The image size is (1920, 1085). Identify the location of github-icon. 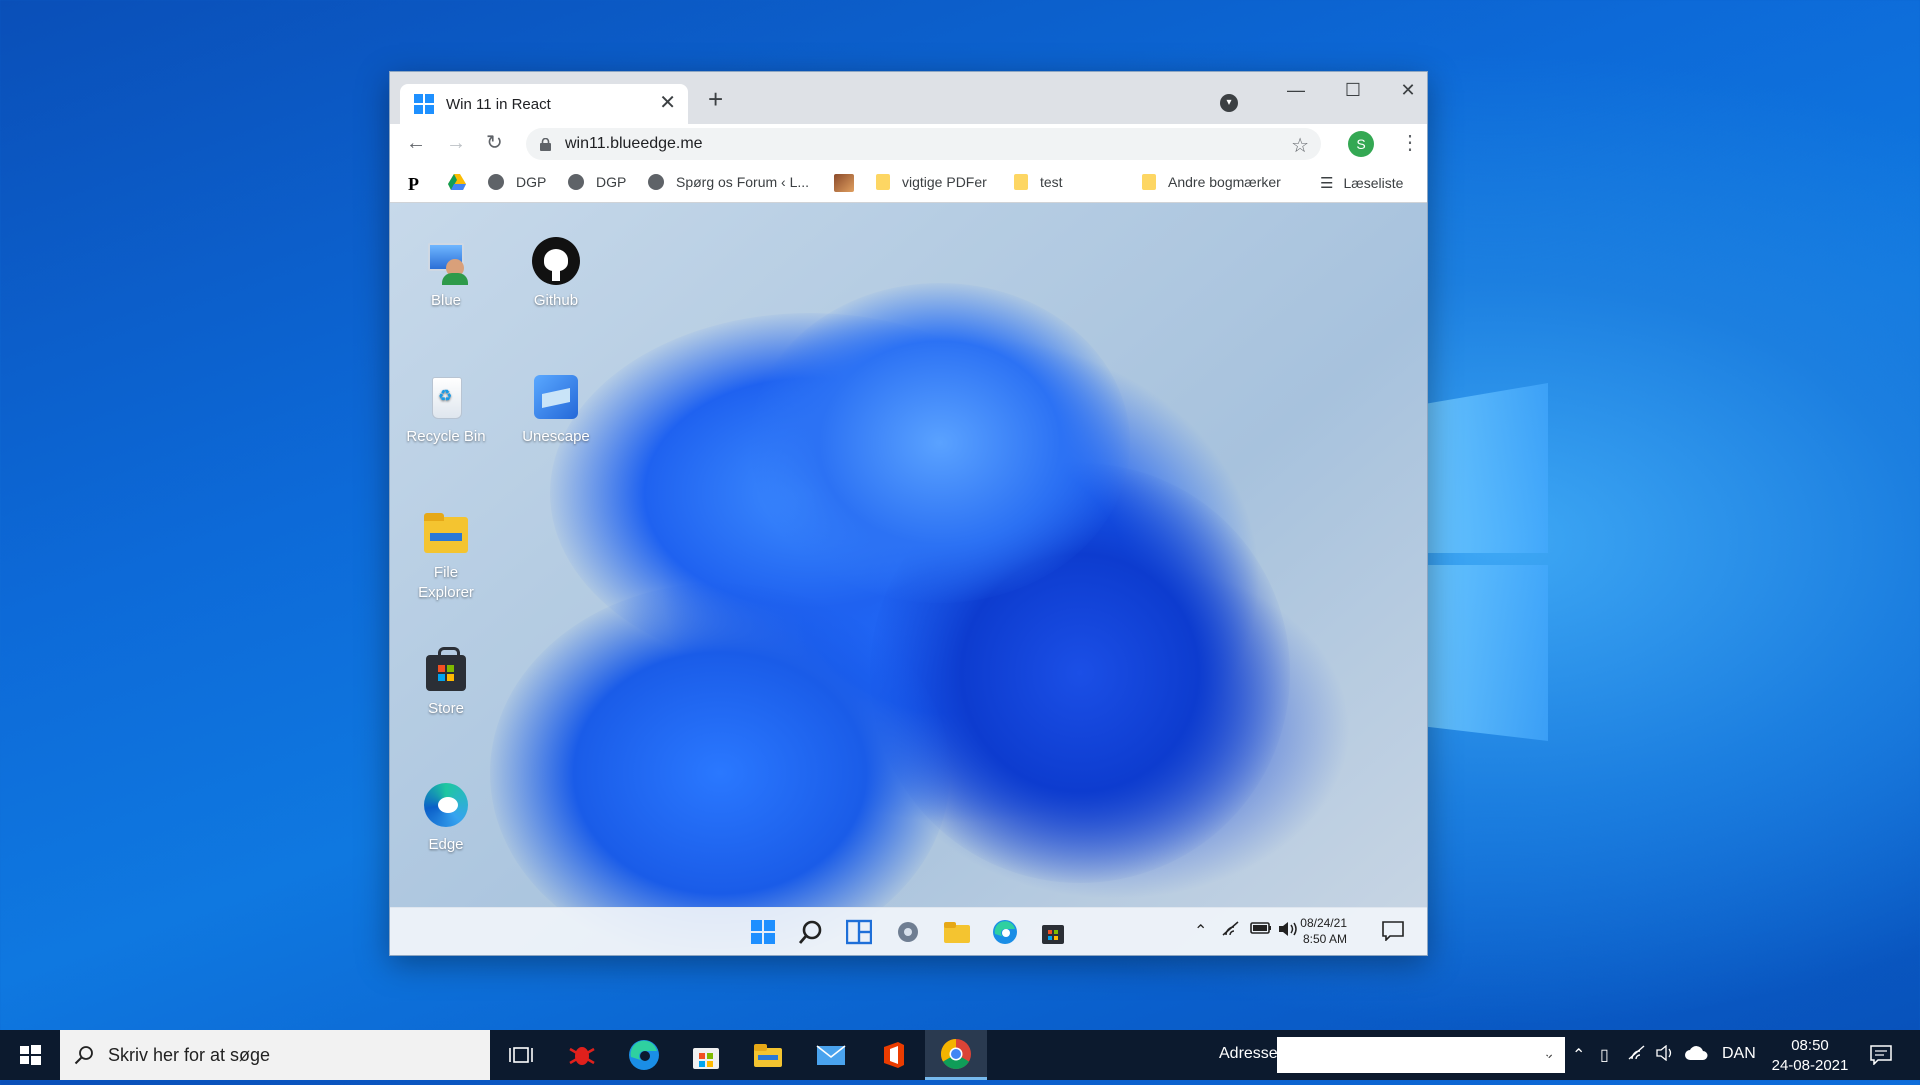
(556, 261).